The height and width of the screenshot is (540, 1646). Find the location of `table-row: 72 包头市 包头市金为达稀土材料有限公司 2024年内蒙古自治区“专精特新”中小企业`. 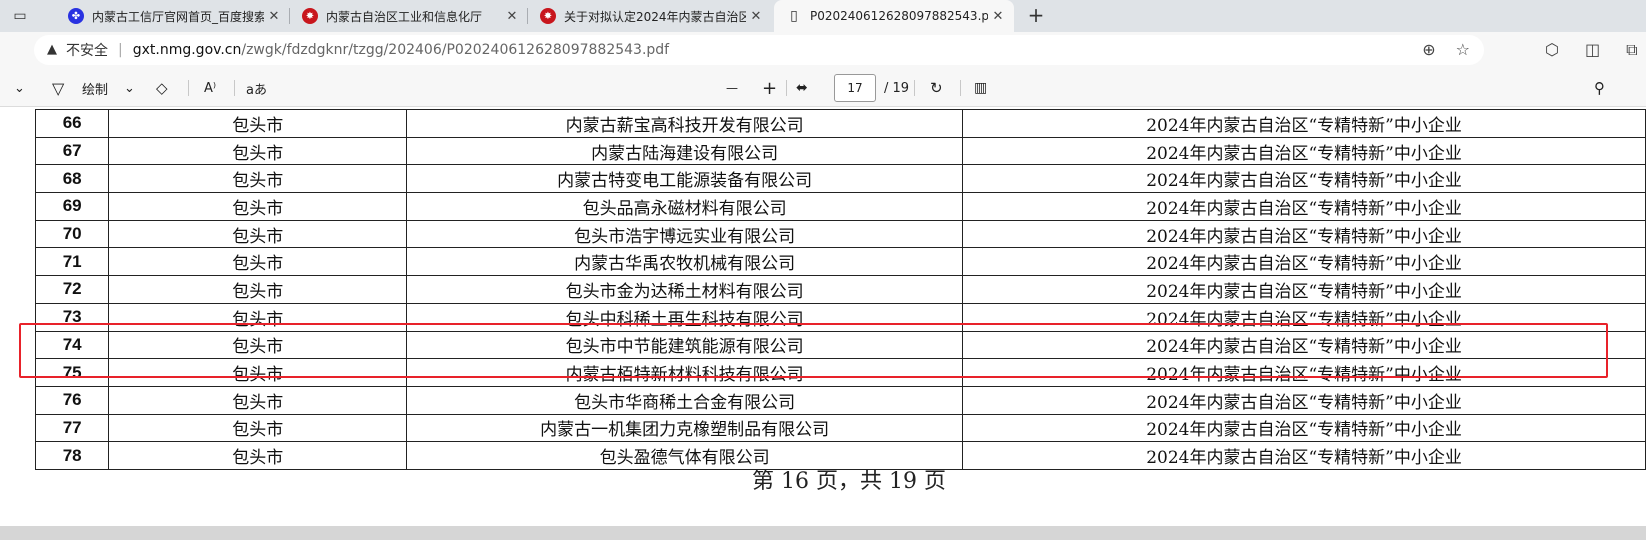

table-row: 72 包头市 包头市金为达稀土材料有限公司 2024年内蒙古自治区“专精特新”中小企业 is located at coordinates (840, 289).